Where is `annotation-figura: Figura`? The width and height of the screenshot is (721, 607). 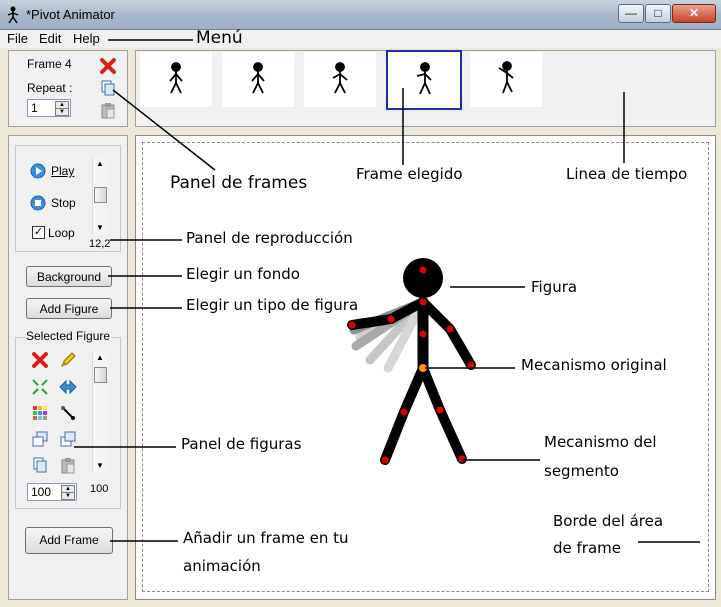
annotation-figura: Figura is located at coordinates (554, 287).